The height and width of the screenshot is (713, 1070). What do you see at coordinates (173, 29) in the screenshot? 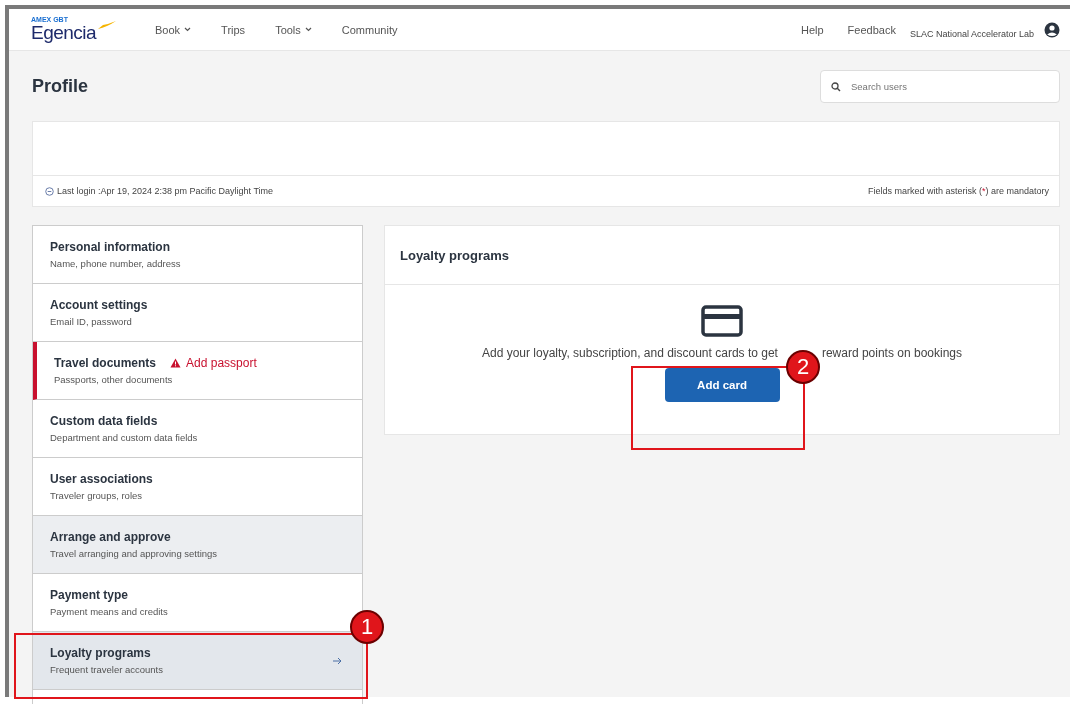
I see `nav-menu-item: Book` at bounding box center [173, 29].